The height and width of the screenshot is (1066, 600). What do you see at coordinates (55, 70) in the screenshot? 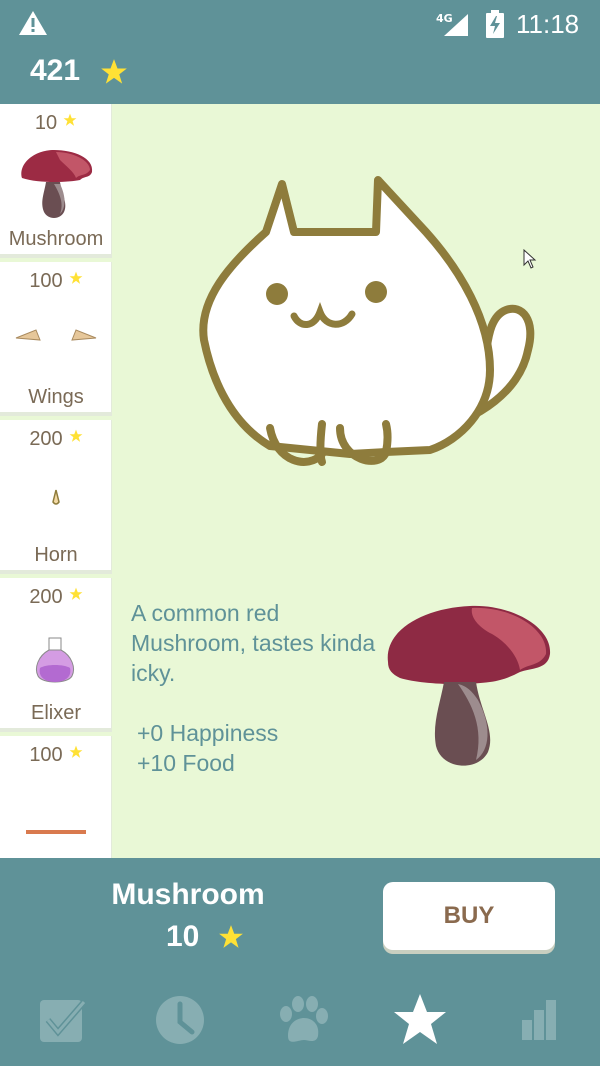
I see `coin-balance: 421` at bounding box center [55, 70].